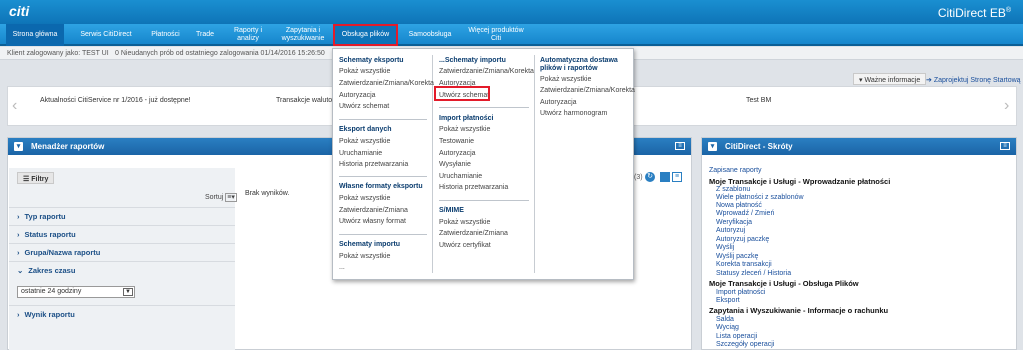 The height and width of the screenshot is (350, 1023). Describe the element at coordinates (573, 113) in the screenshot. I see `menu-item: Utwórz harmonogram` at that location.